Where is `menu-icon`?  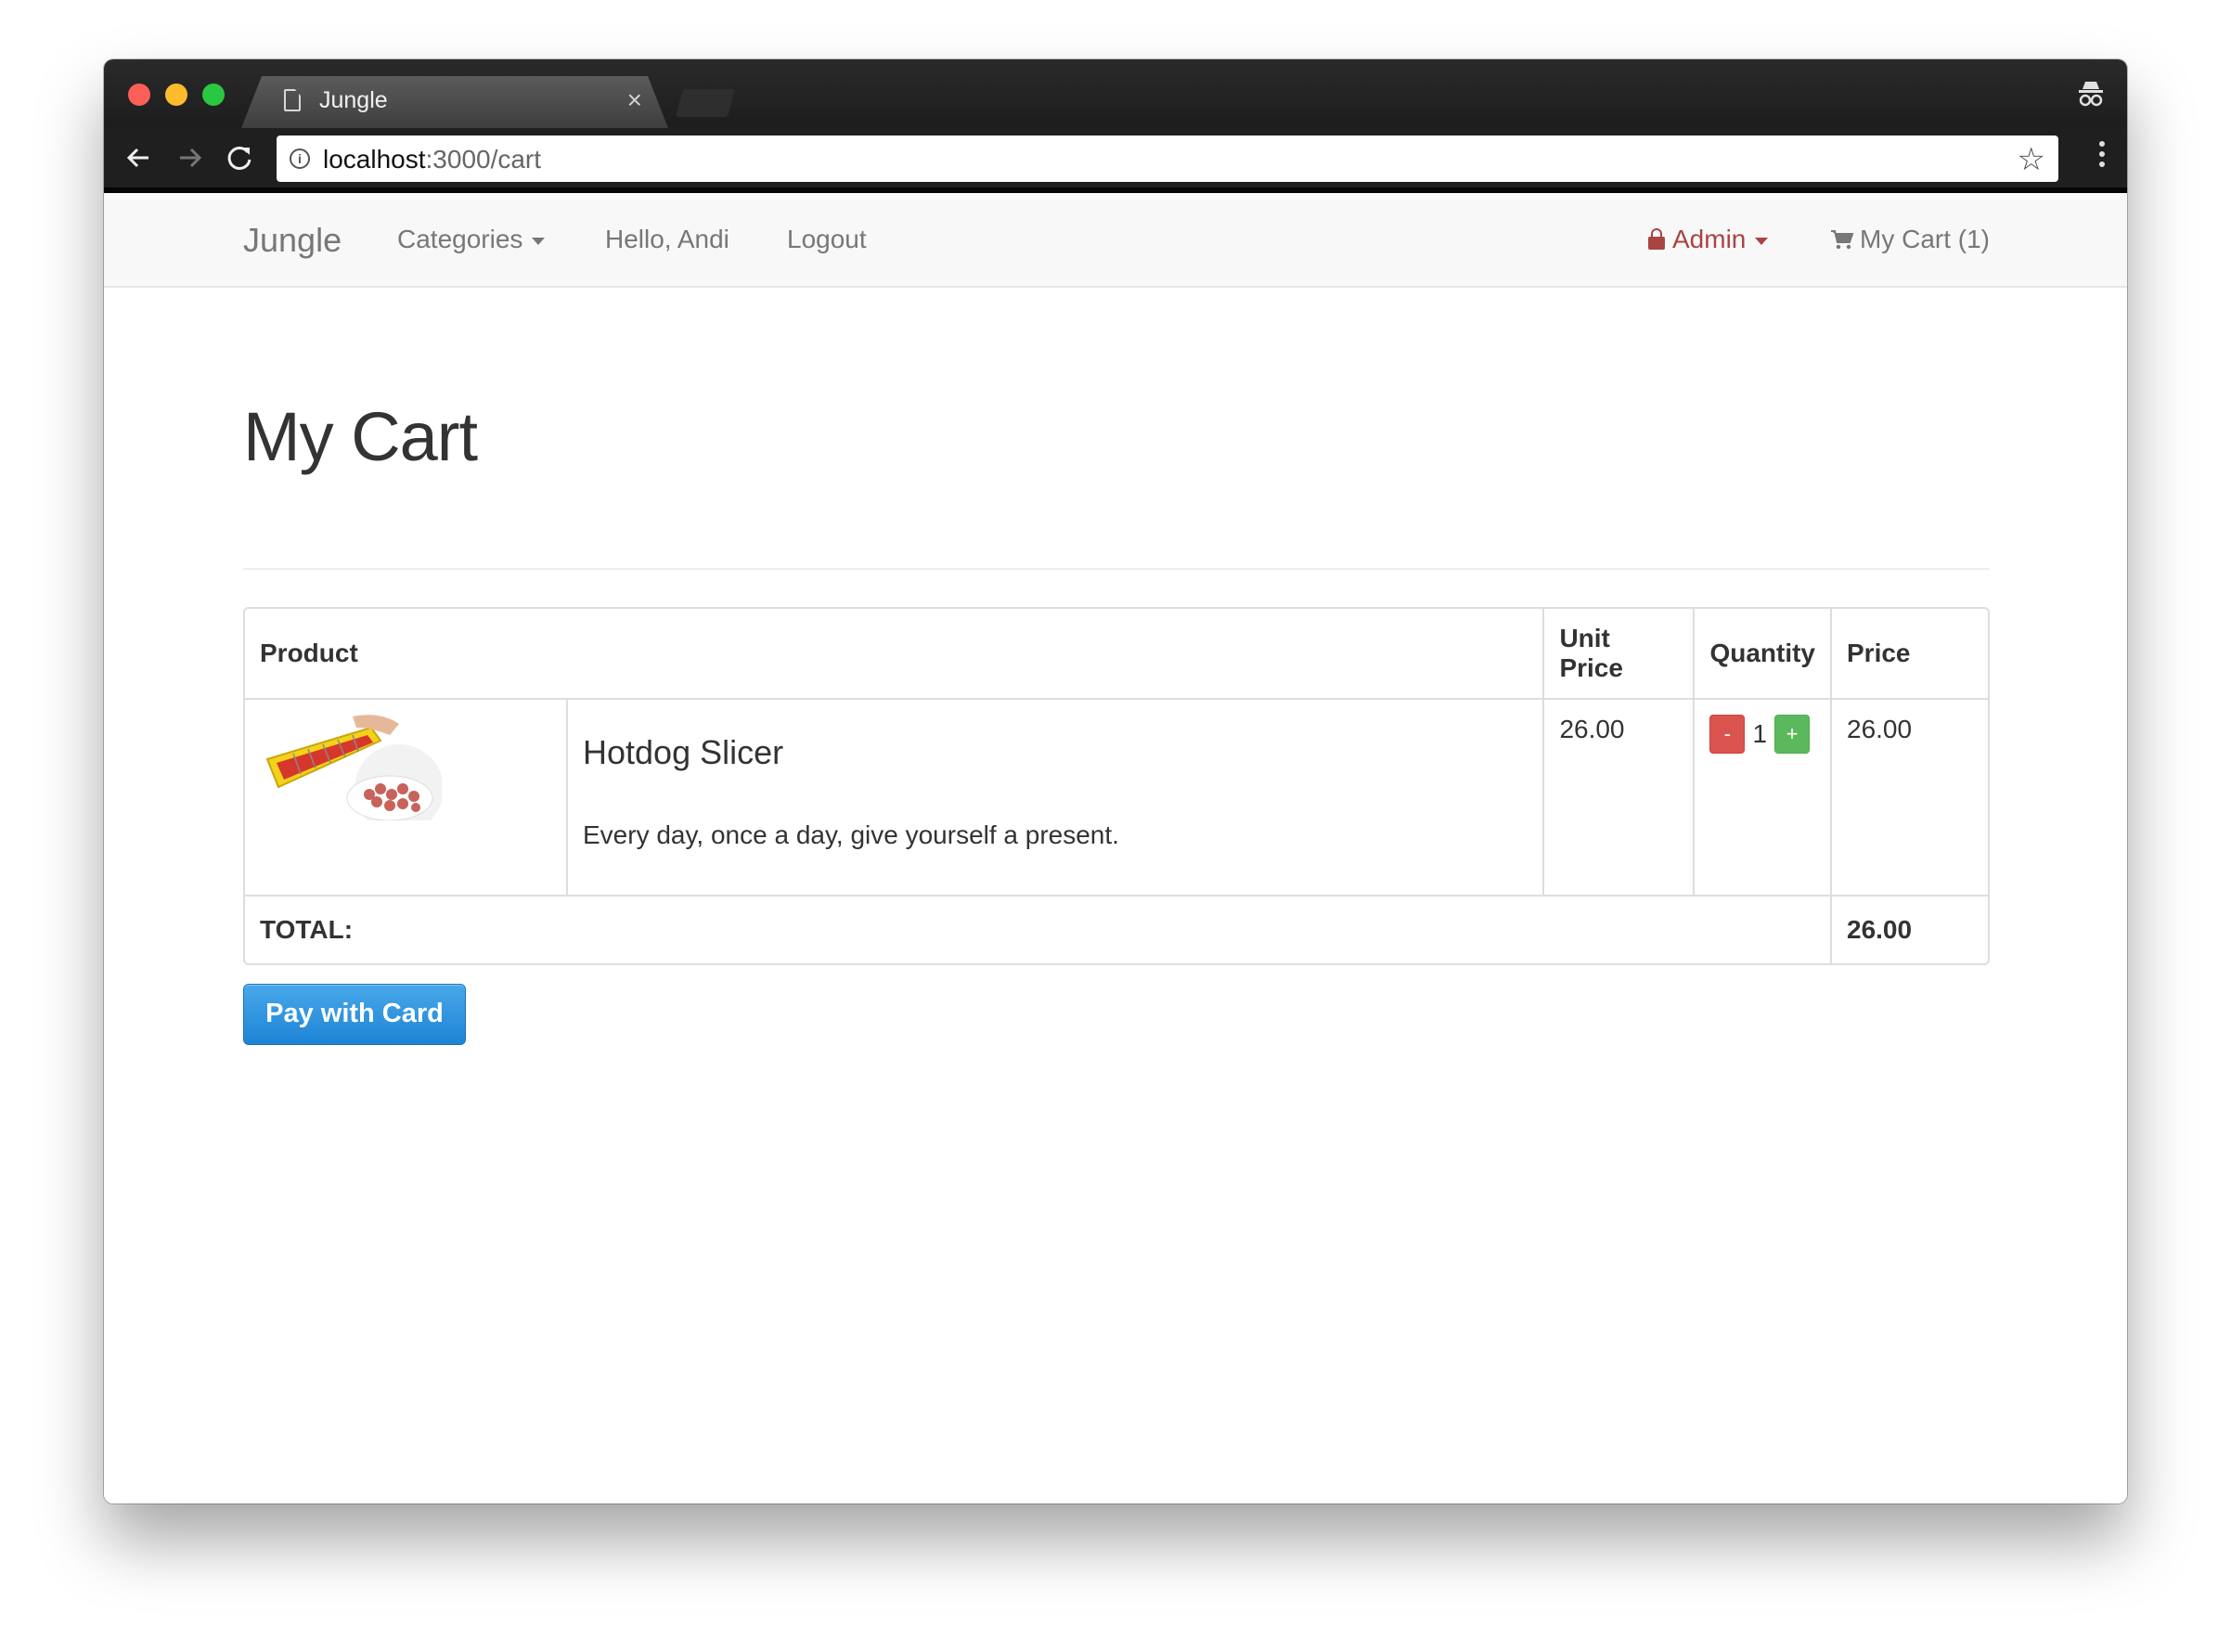
menu-icon is located at coordinates (2103, 158).